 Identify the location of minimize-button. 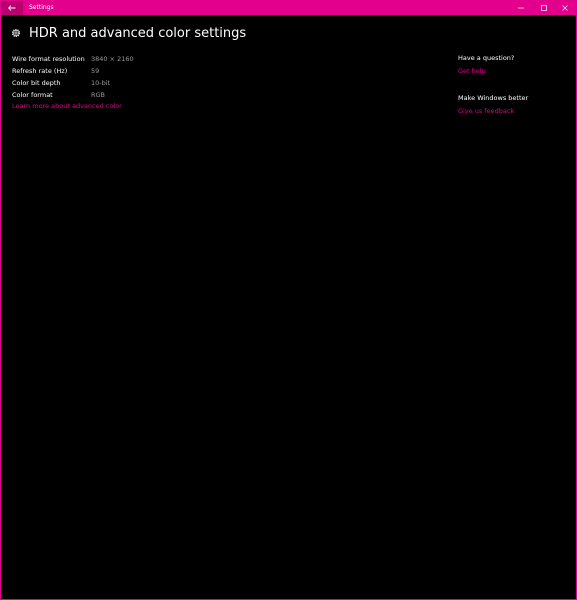
(521, 8).